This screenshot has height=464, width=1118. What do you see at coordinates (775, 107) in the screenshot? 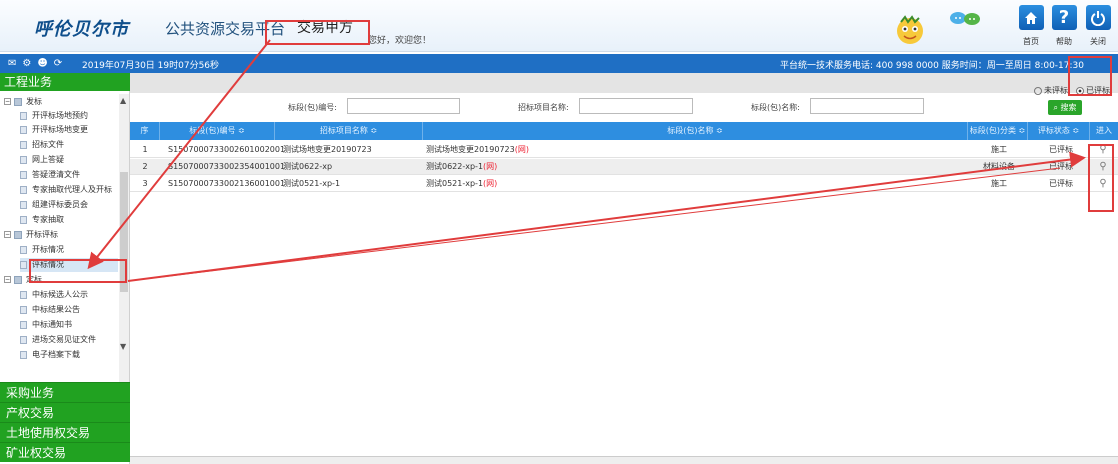
I see `name-label: 标段(包)名称:` at bounding box center [775, 107].